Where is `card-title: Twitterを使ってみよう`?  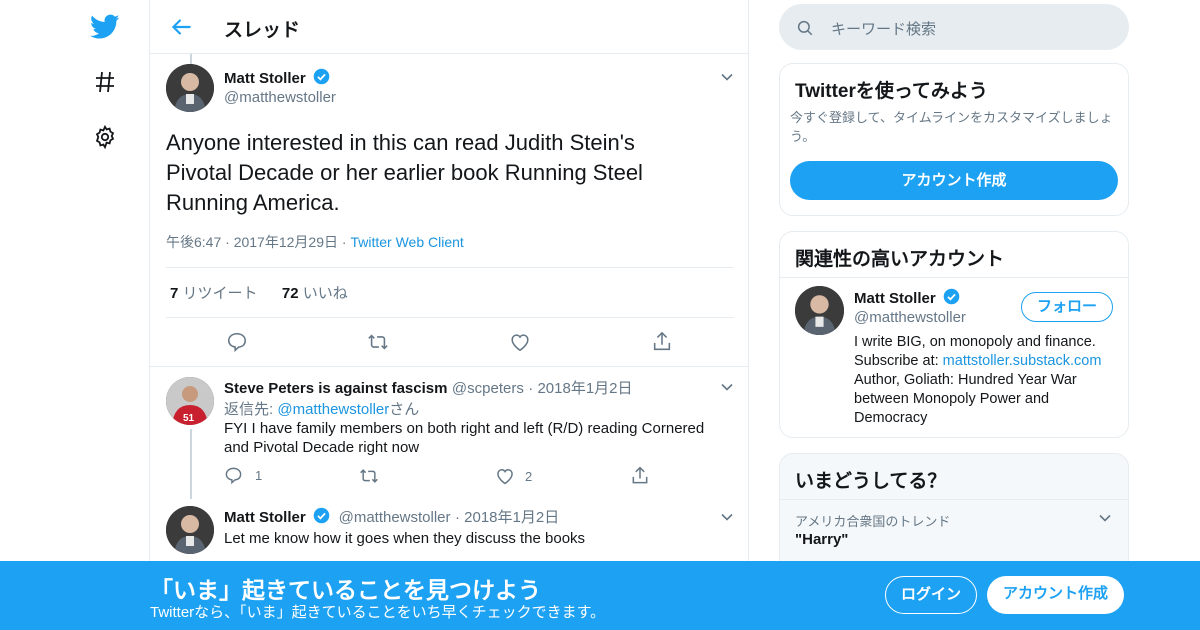 card-title: Twitterを使ってみよう is located at coordinates (891, 91).